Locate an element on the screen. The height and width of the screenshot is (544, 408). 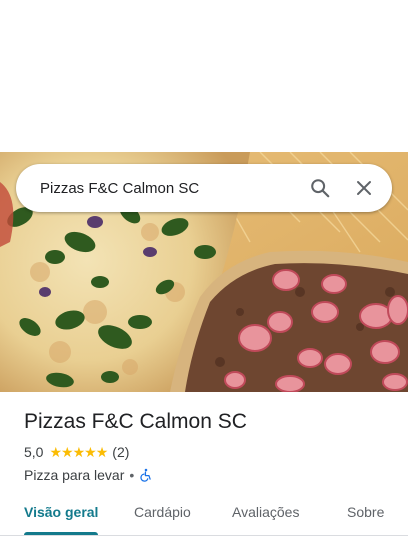
close-button is located at coordinates (364, 188).